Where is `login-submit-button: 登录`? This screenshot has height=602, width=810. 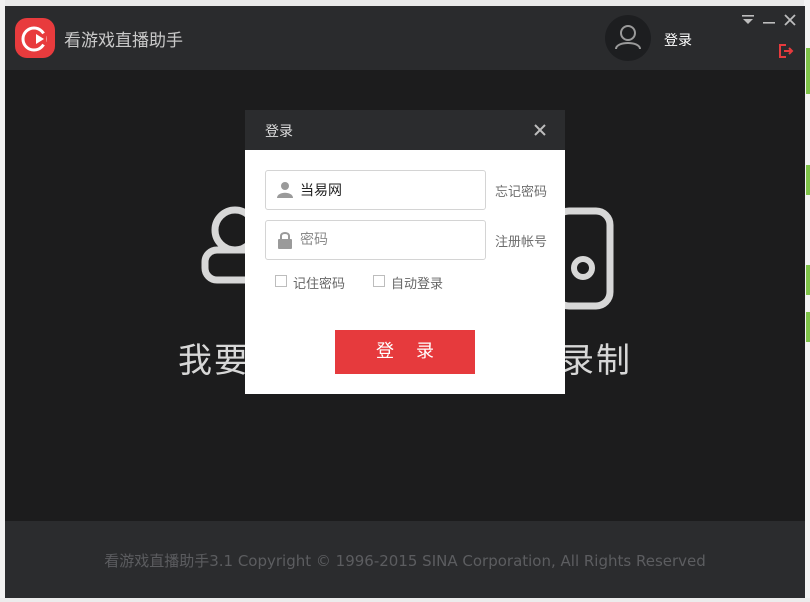 login-submit-button: 登录 is located at coordinates (405, 352).